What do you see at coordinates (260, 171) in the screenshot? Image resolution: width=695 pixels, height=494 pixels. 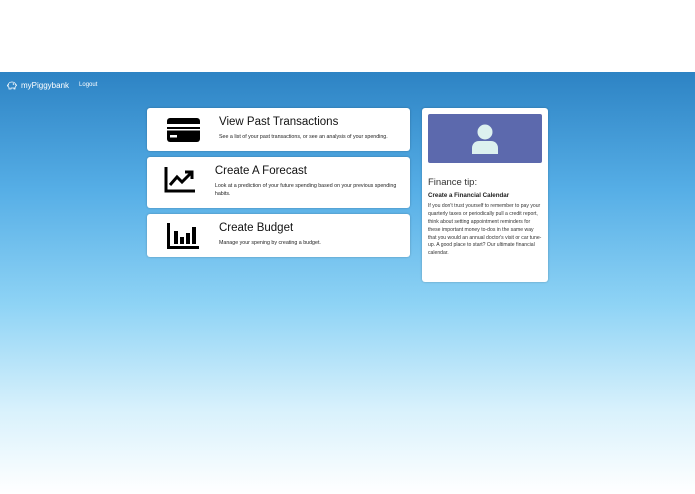 I see `card-title: Create A Forecast` at bounding box center [260, 171].